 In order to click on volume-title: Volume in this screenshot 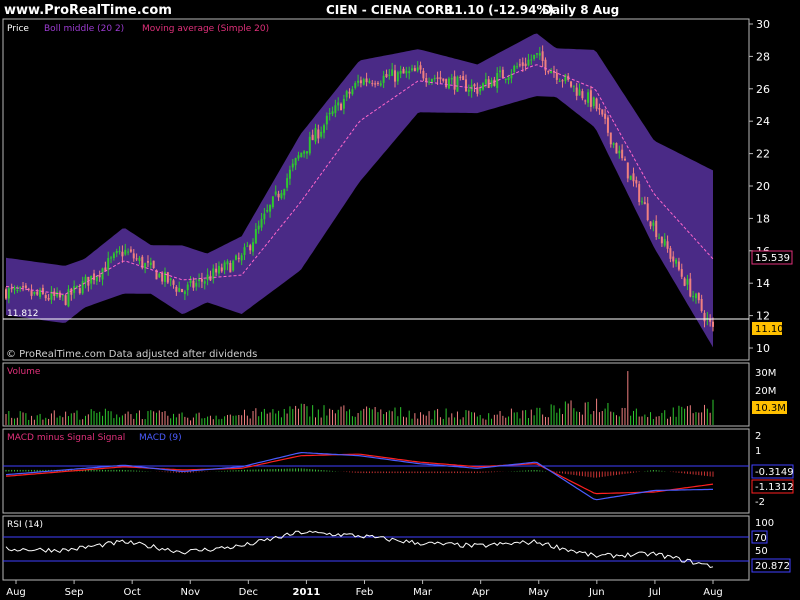, I will do `click(24, 372)`.